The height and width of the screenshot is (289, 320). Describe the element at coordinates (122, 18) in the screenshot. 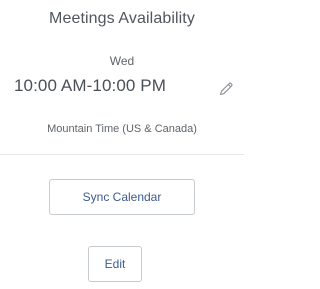

I see `panel-title: Meetings Availability` at that location.